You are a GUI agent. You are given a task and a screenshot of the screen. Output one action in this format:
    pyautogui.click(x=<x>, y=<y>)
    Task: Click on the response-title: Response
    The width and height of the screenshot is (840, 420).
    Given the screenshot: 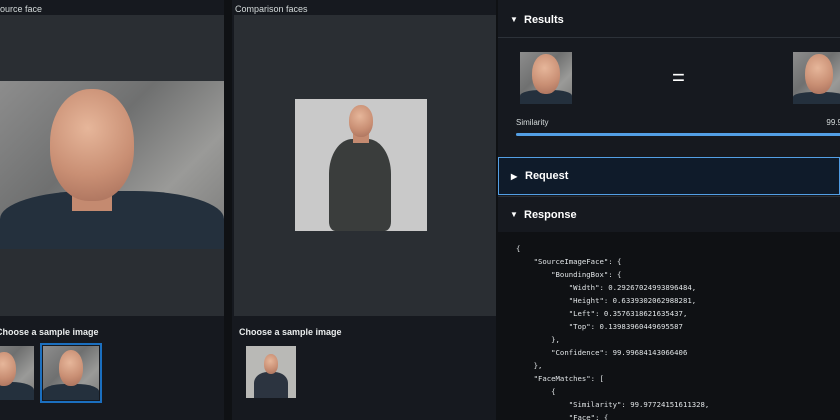 What is the action you would take?
    pyautogui.click(x=550, y=214)
    